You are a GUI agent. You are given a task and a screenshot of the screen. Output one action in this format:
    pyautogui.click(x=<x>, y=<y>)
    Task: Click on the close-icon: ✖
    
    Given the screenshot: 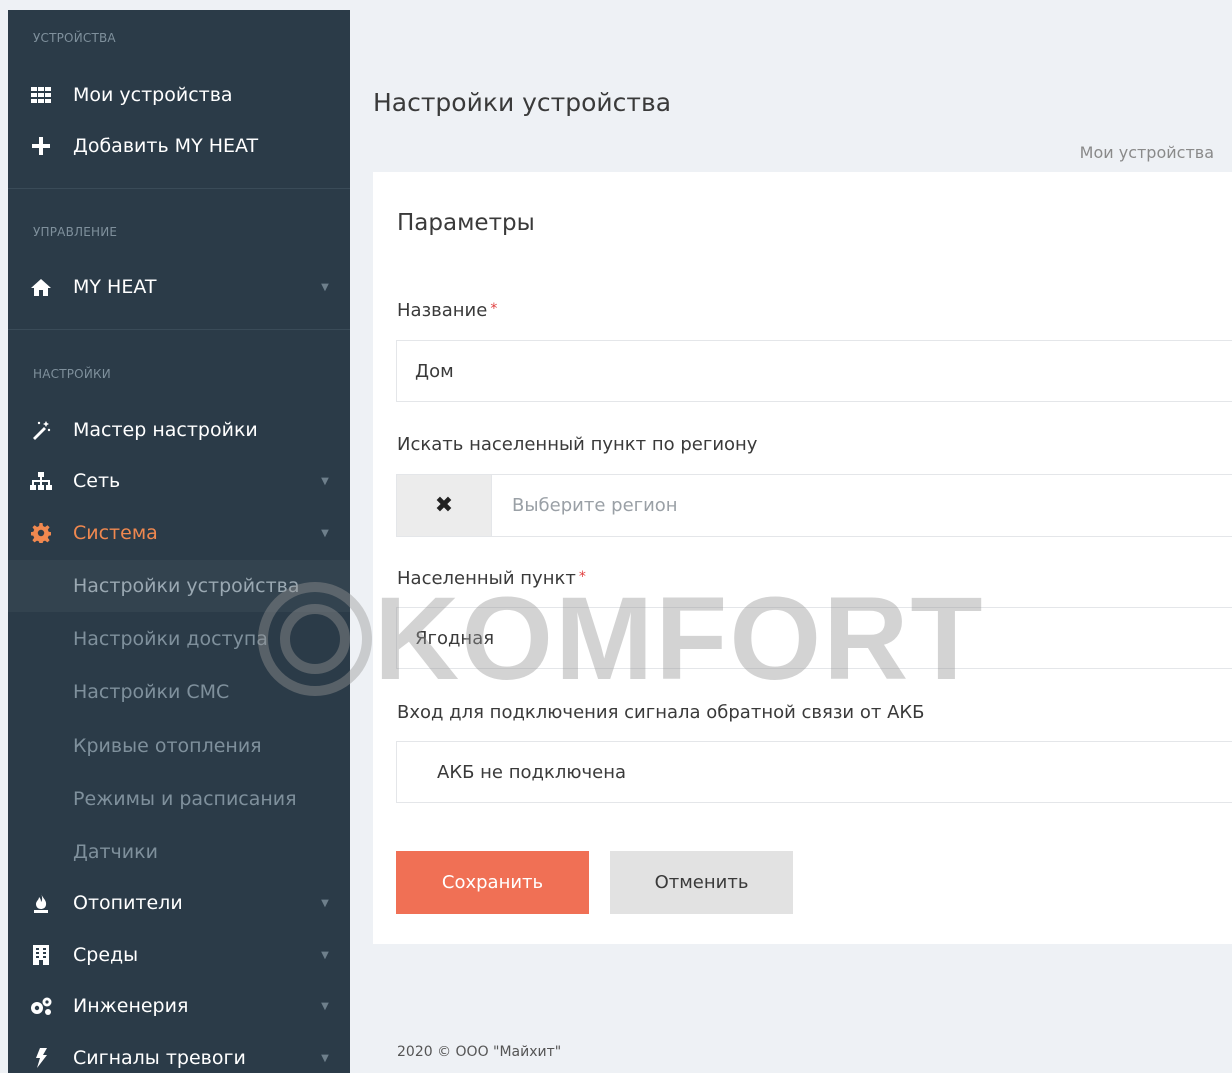 What is the action you would take?
    pyautogui.click(x=444, y=505)
    